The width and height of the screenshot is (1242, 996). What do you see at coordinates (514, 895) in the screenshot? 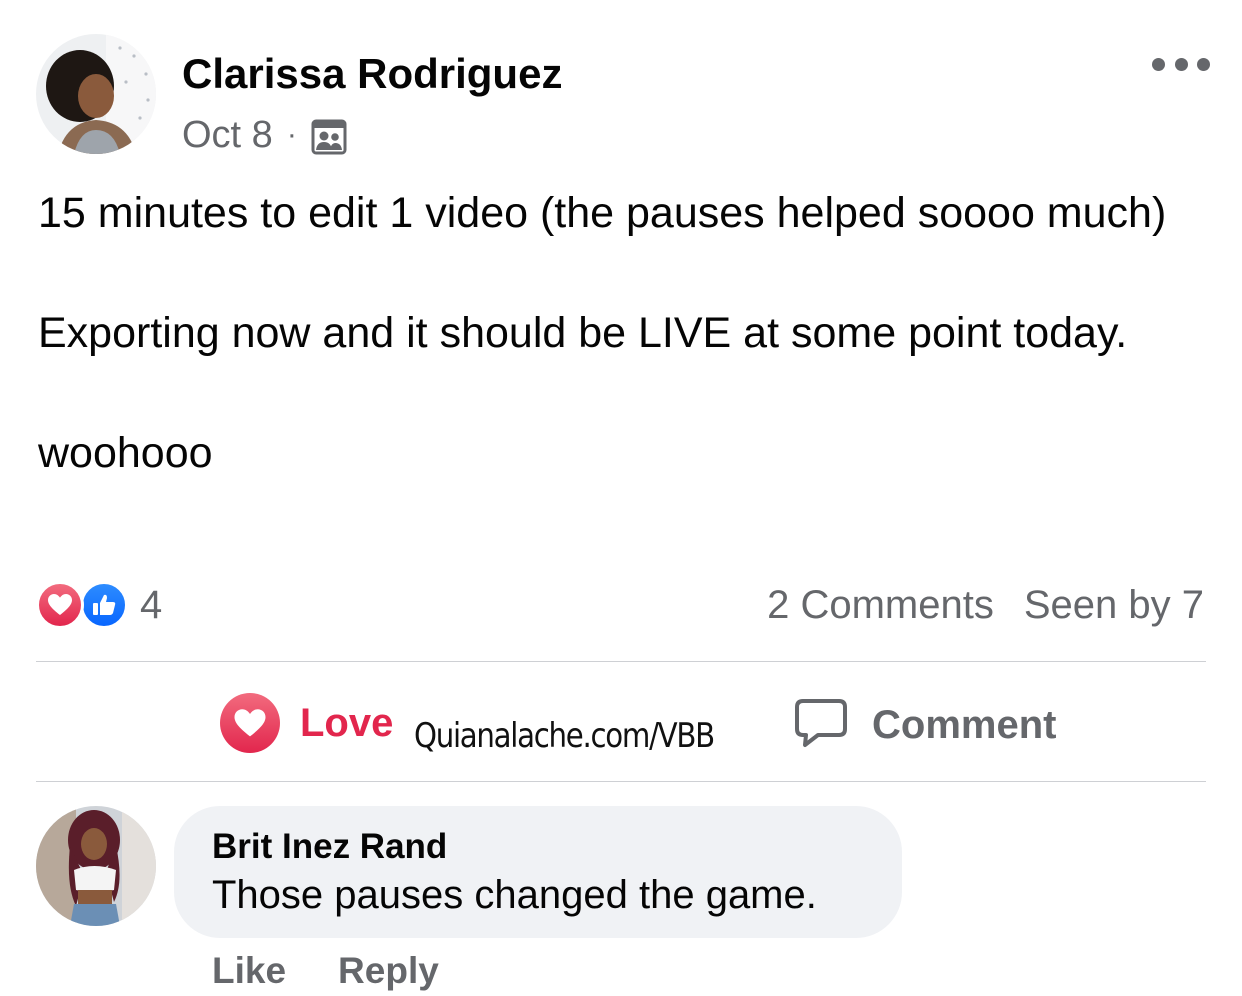
I see `comment-text: Those pauses changed the game.` at bounding box center [514, 895].